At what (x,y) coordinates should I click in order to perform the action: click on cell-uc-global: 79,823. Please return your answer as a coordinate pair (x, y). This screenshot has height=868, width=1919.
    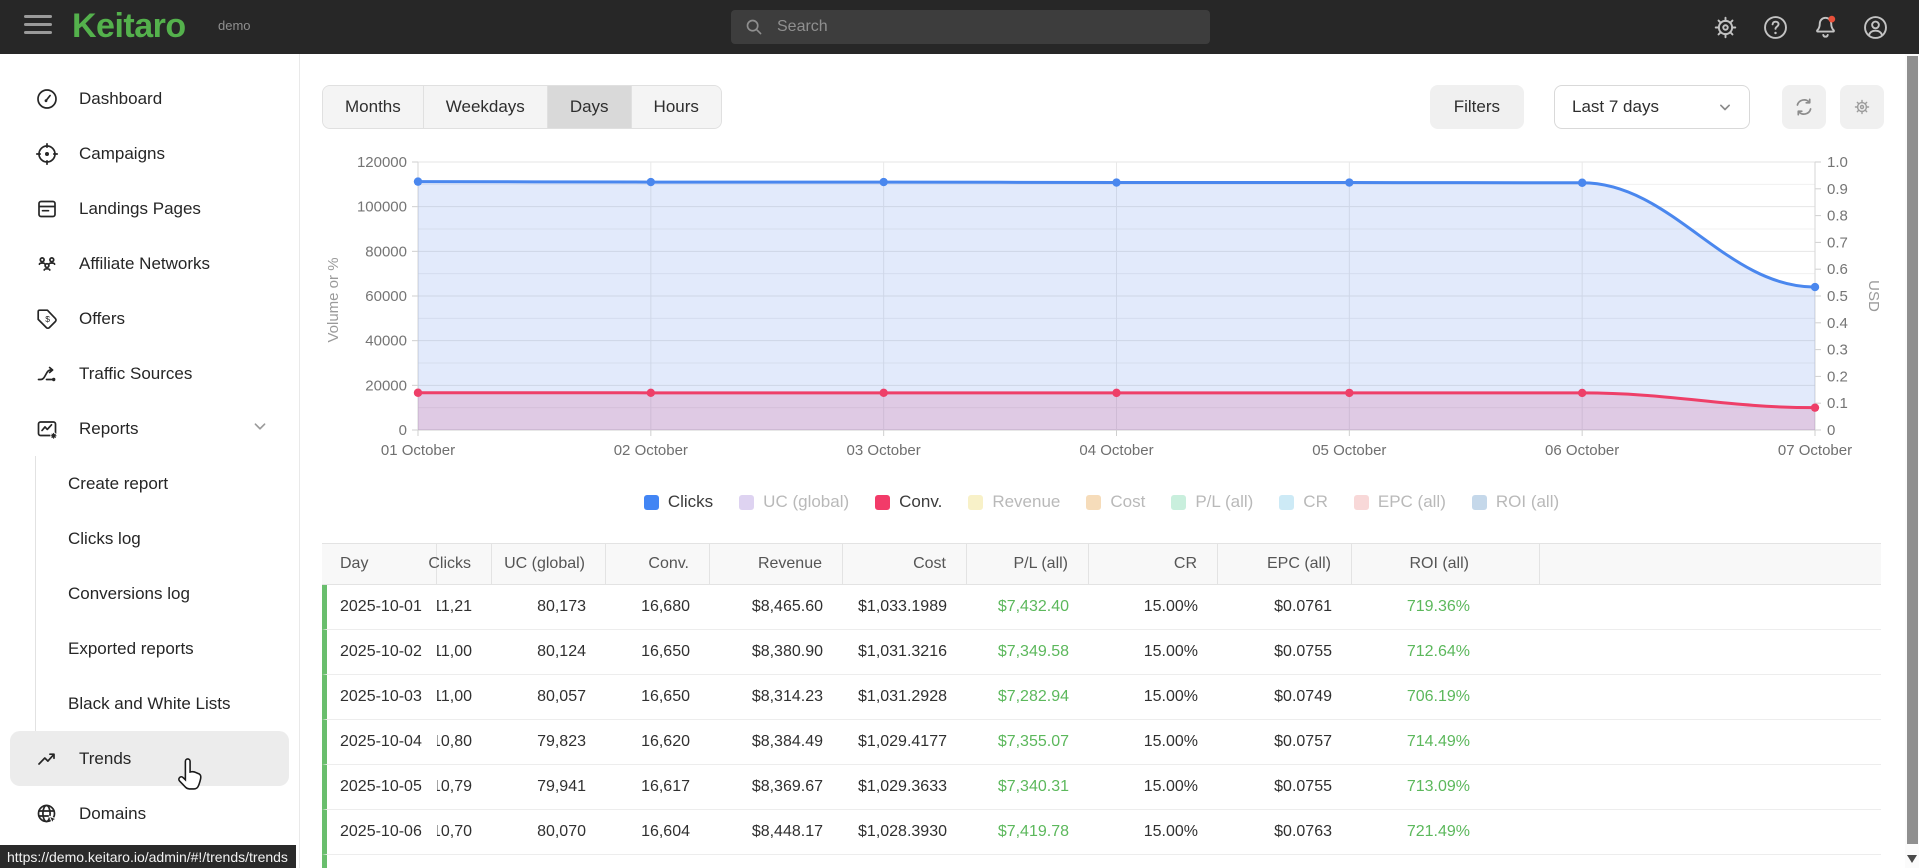
    Looking at the image, I should click on (561, 741).